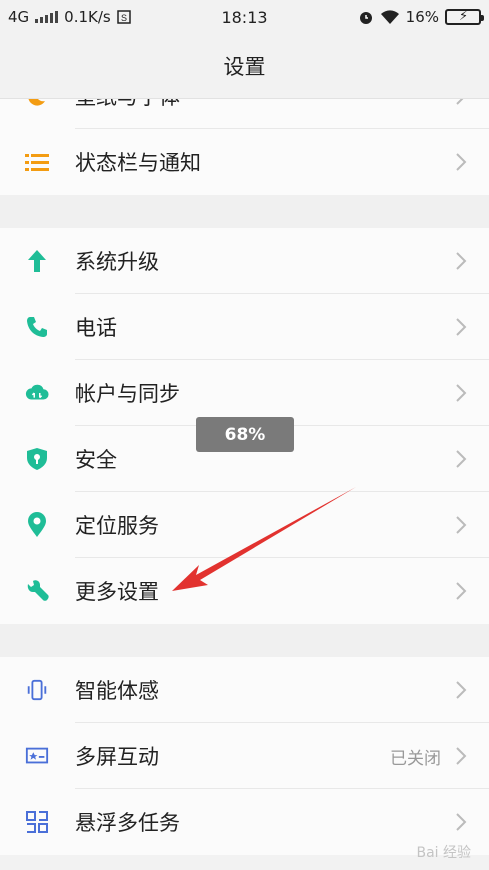 This screenshot has width=489, height=870. Describe the element at coordinates (244, 525) in the screenshot. I see `settings-item-location: 定位服务` at that location.